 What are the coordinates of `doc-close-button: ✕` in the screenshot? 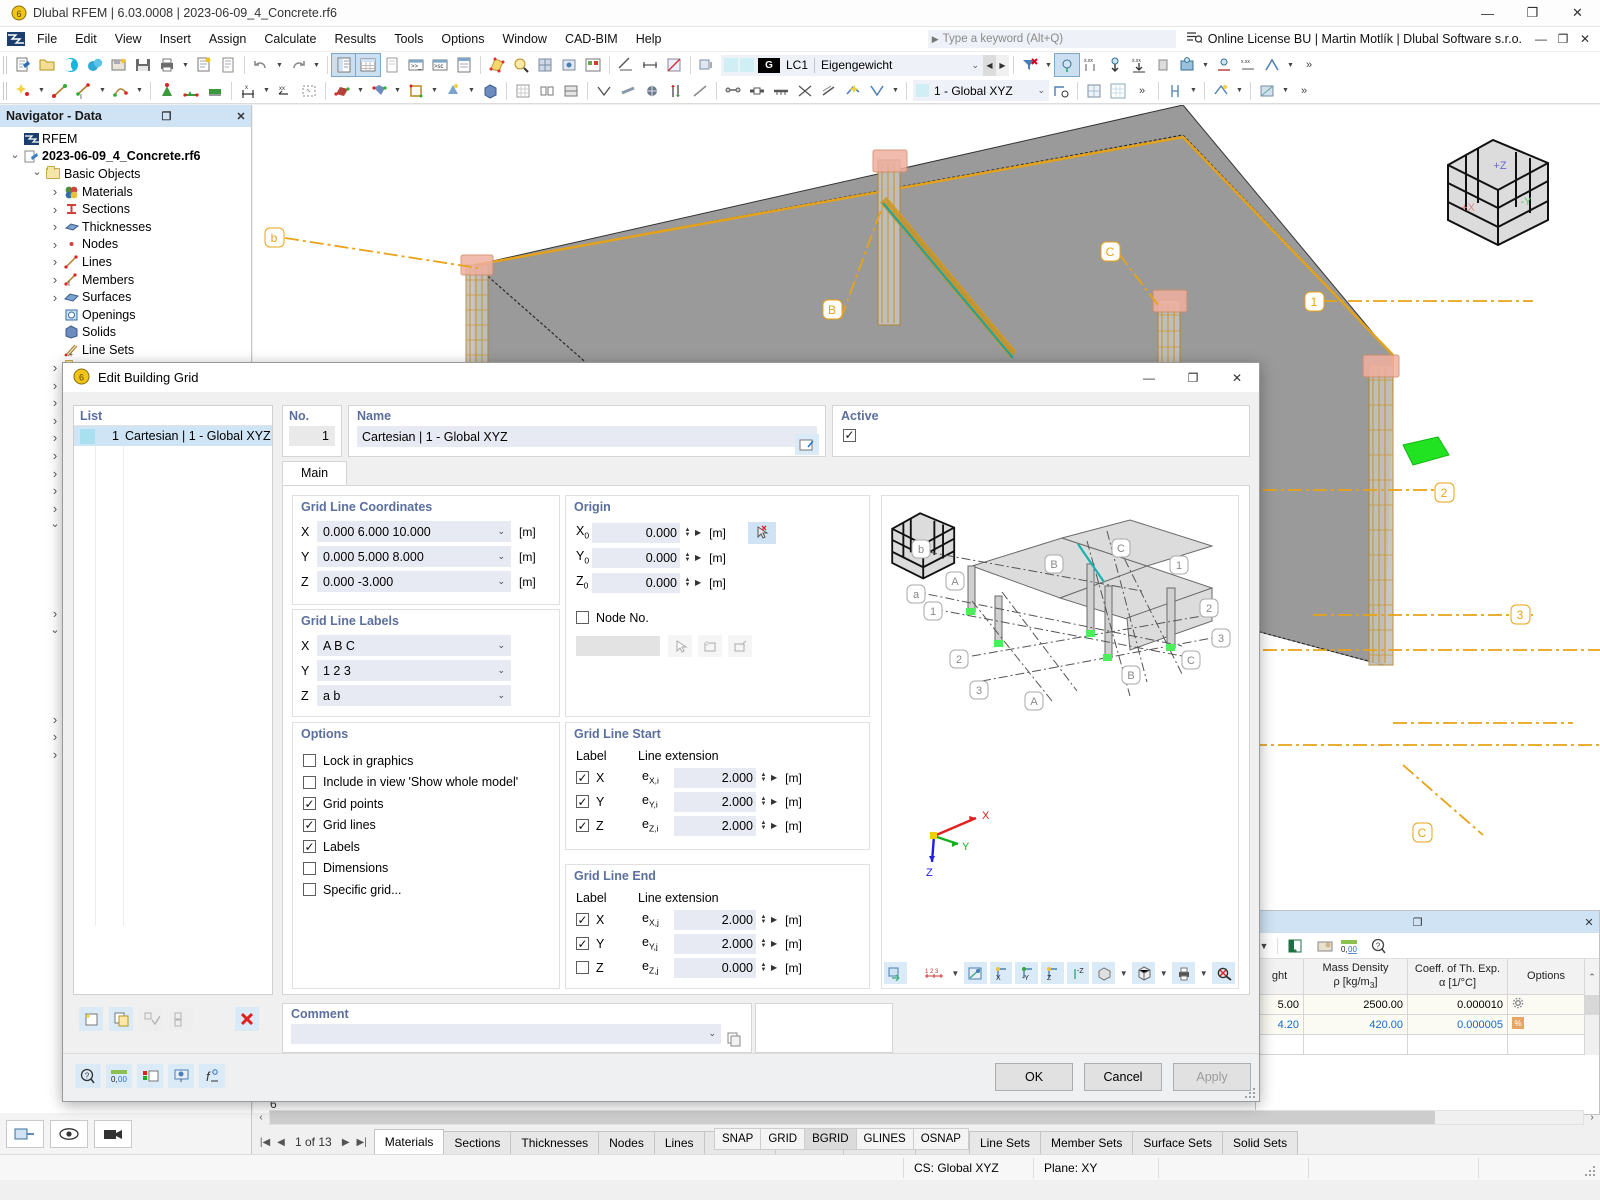 It's located at (1585, 39).